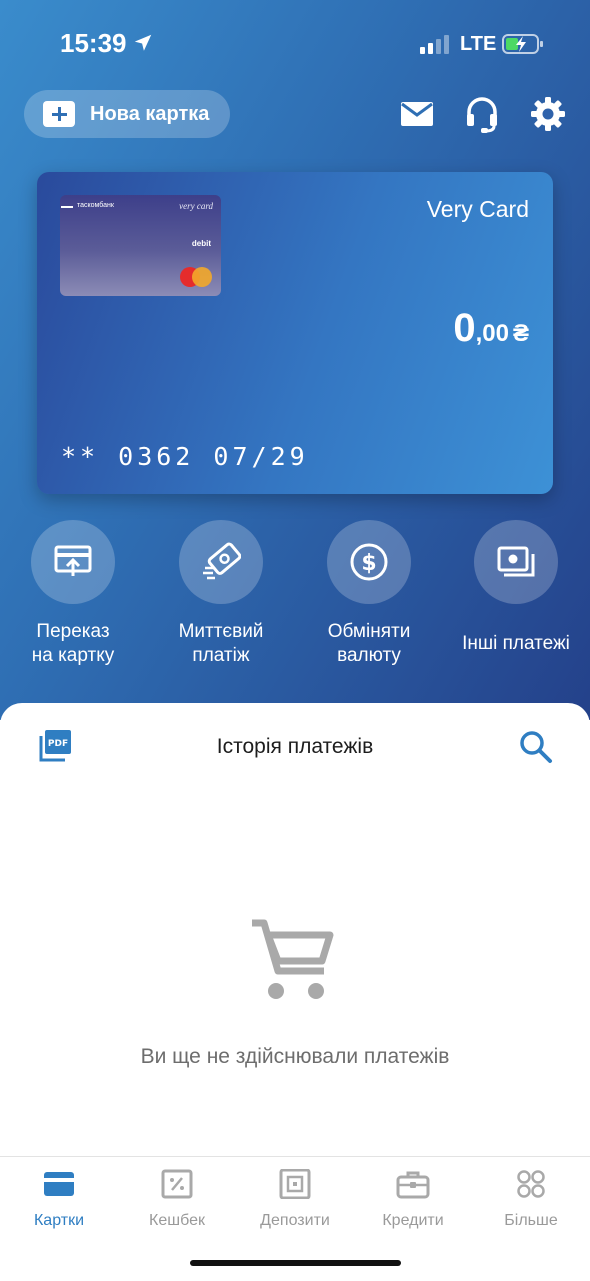 The width and height of the screenshot is (590, 1281). What do you see at coordinates (531, 1199) in the screenshot?
I see `tab-more: Більше` at bounding box center [531, 1199].